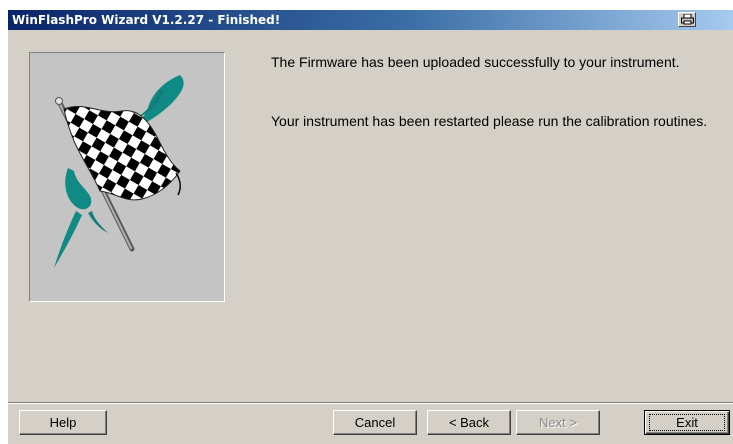 Image resolution: width=733 pixels, height=444 pixels. I want to click on back-button: < Back, so click(469, 422).